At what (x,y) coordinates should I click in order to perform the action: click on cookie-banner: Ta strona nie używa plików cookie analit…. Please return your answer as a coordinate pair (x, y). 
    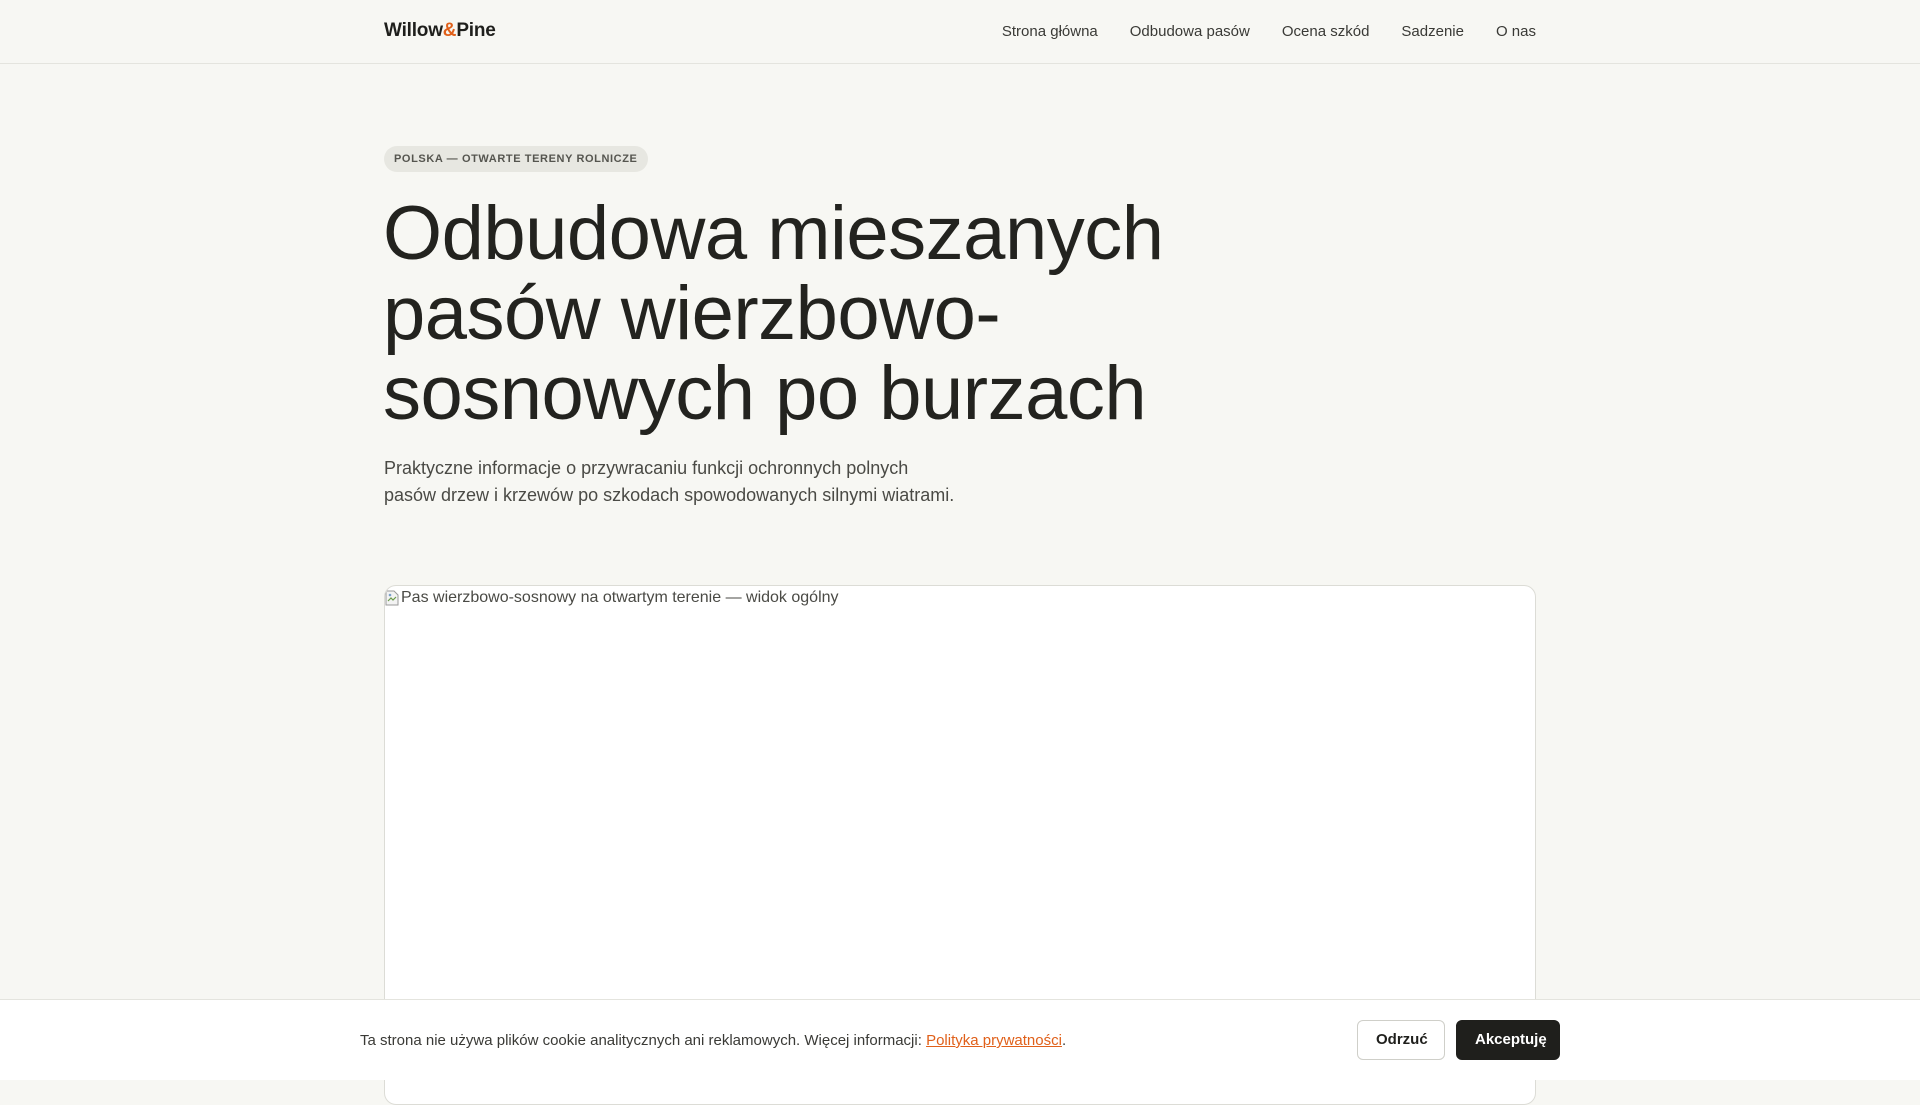
    Looking at the image, I should click on (960, 1039).